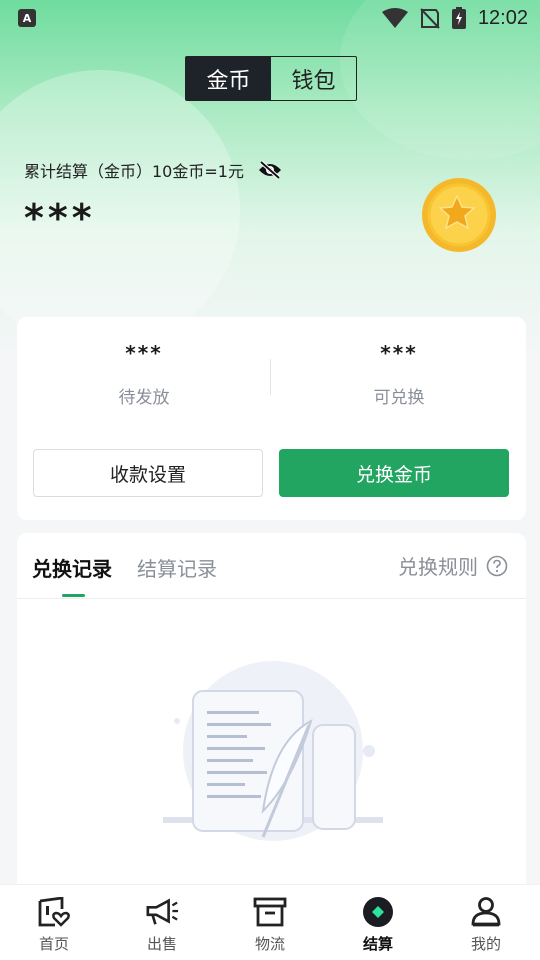 The image size is (540, 960). Describe the element at coordinates (497, 565) in the screenshot. I see `help-circle-icon` at that location.